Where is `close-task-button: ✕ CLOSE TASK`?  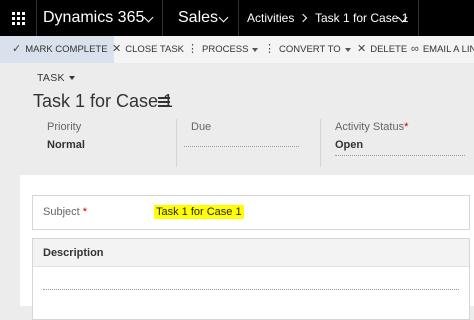 close-task-button: ✕ CLOSE TASK is located at coordinates (148, 49).